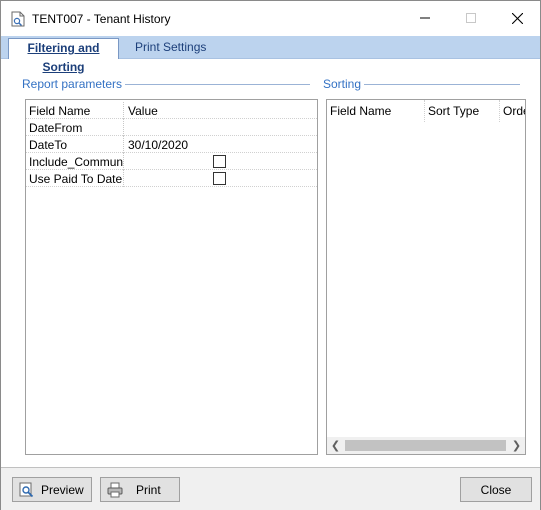 The height and width of the screenshot is (510, 541). I want to click on close-button: Close, so click(496, 489).